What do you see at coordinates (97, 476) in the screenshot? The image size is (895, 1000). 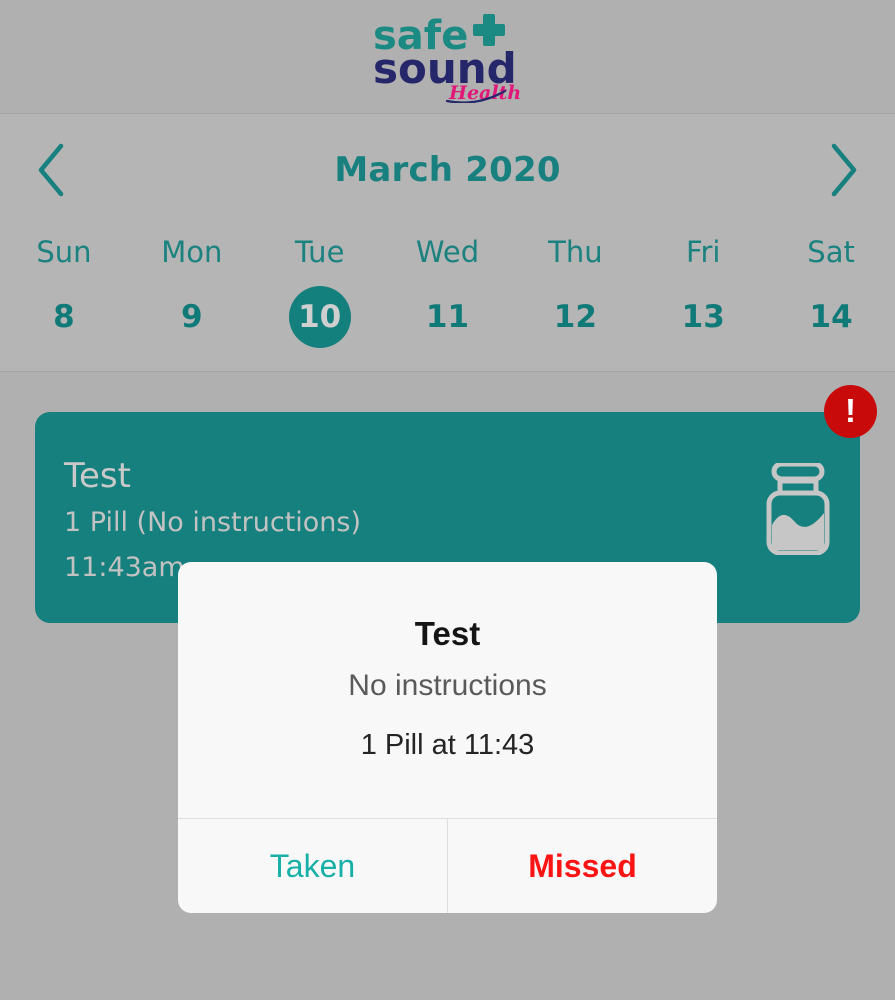 I see `medication-name: Test` at bounding box center [97, 476].